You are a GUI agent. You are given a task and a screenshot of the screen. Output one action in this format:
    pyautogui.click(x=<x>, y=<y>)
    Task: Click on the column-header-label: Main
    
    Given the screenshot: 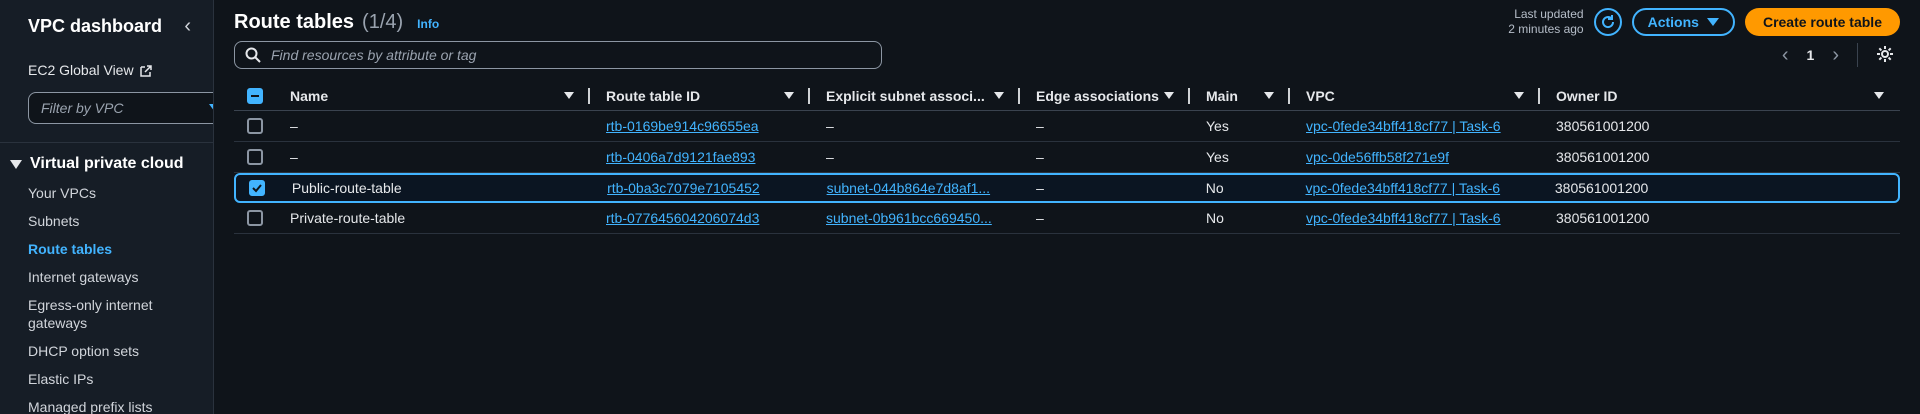 What is the action you would take?
    pyautogui.click(x=1222, y=95)
    